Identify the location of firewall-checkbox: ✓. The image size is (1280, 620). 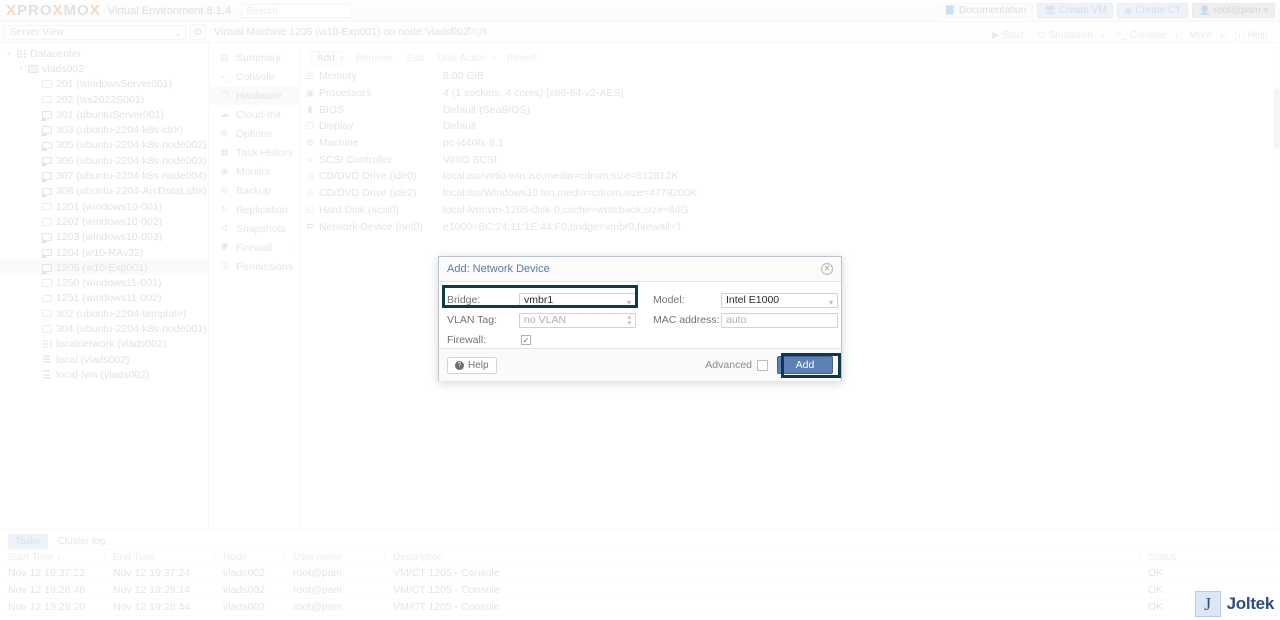
(526, 340).